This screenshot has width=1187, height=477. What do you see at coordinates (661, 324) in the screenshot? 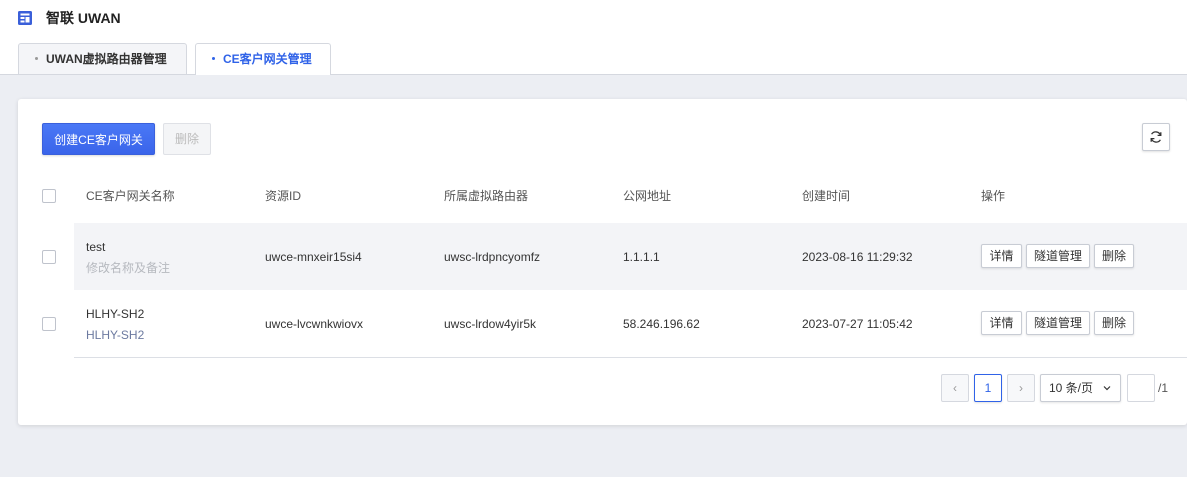
I see `public-ip: 58.246.196.62` at bounding box center [661, 324].